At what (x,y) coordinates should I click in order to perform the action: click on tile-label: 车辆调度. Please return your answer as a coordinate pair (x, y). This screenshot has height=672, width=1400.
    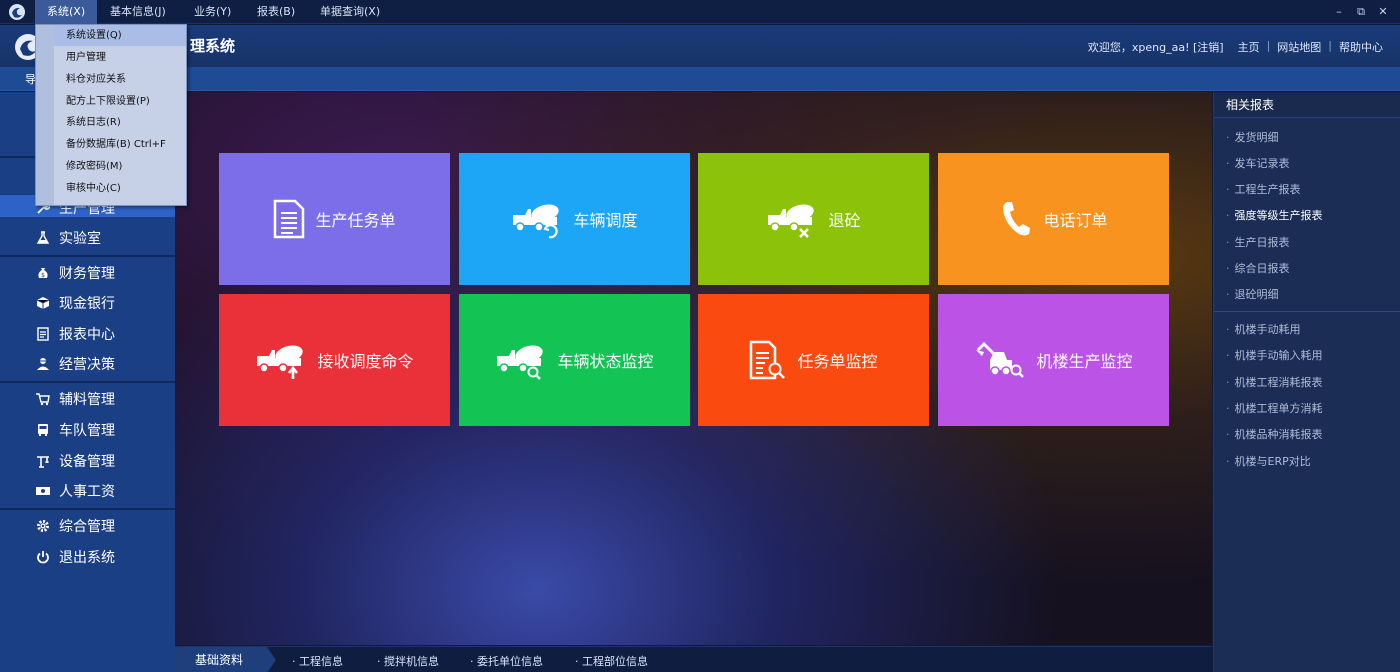
    Looking at the image, I should click on (605, 220).